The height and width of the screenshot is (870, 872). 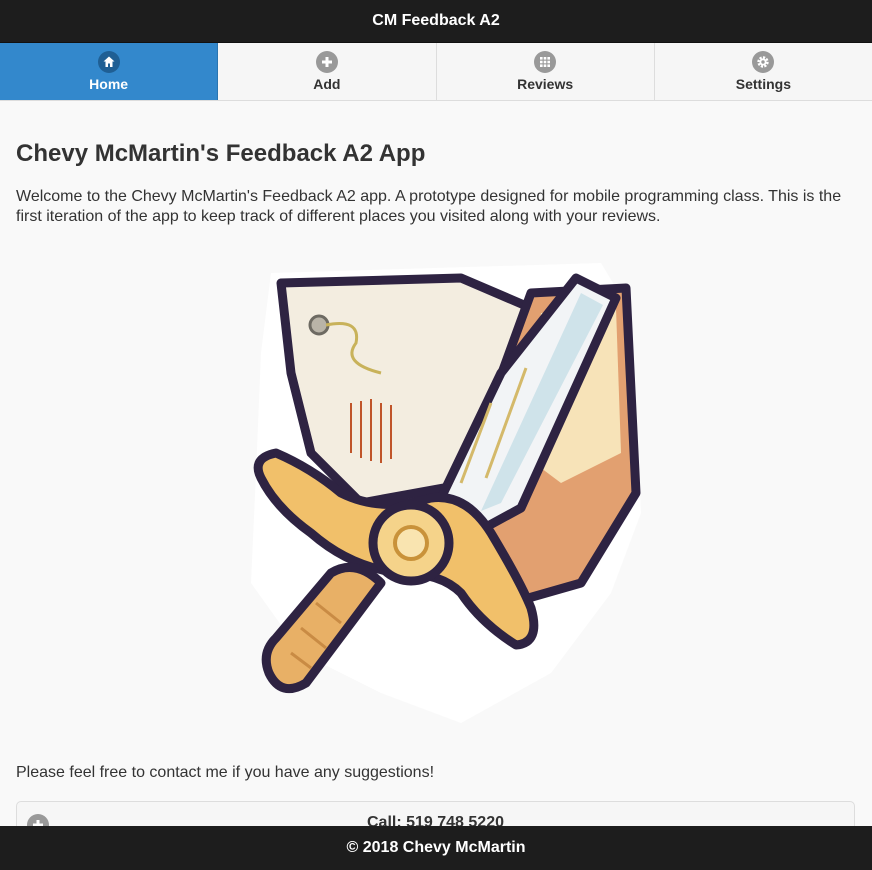 I want to click on tab-add: Add, so click(x=327, y=71).